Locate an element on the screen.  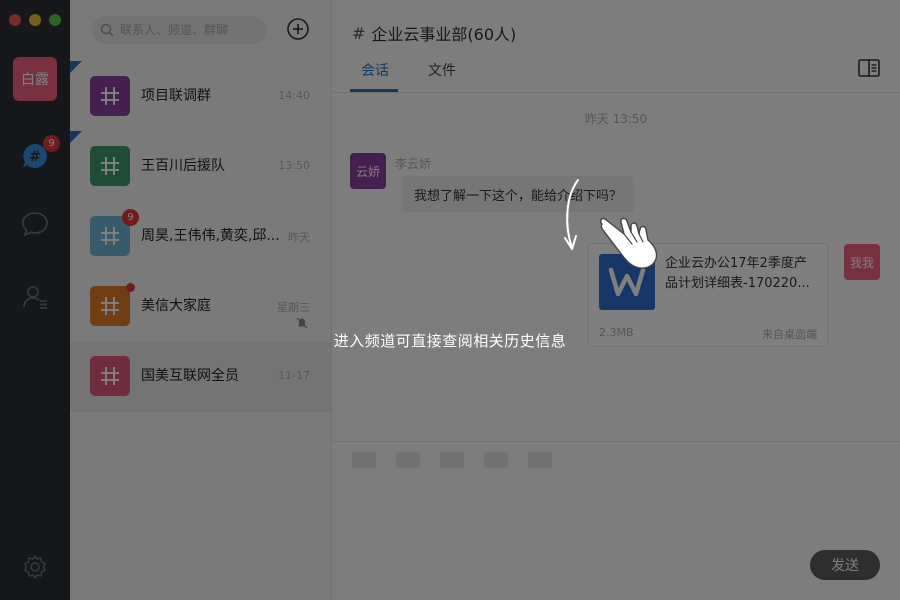
curved-arrow-icon is located at coordinates (571, 214).